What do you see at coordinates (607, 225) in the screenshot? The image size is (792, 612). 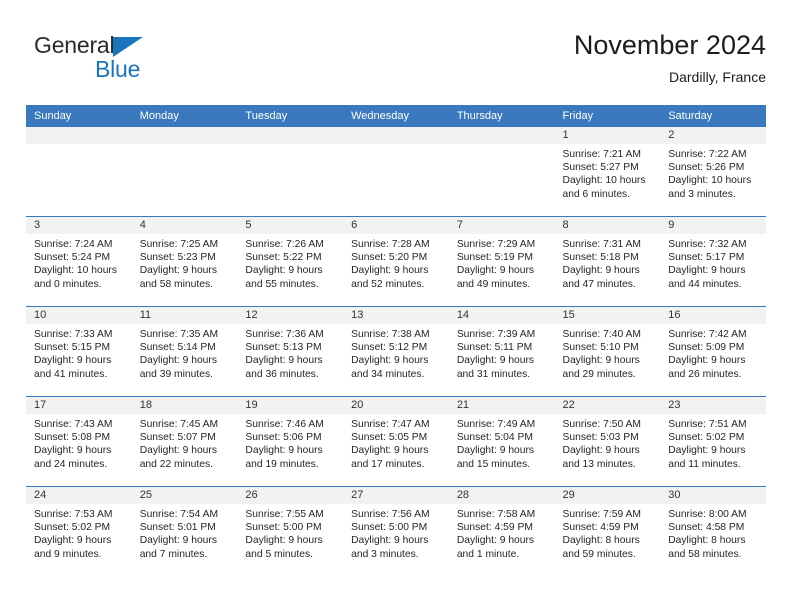 I see `day-number: 8` at bounding box center [607, 225].